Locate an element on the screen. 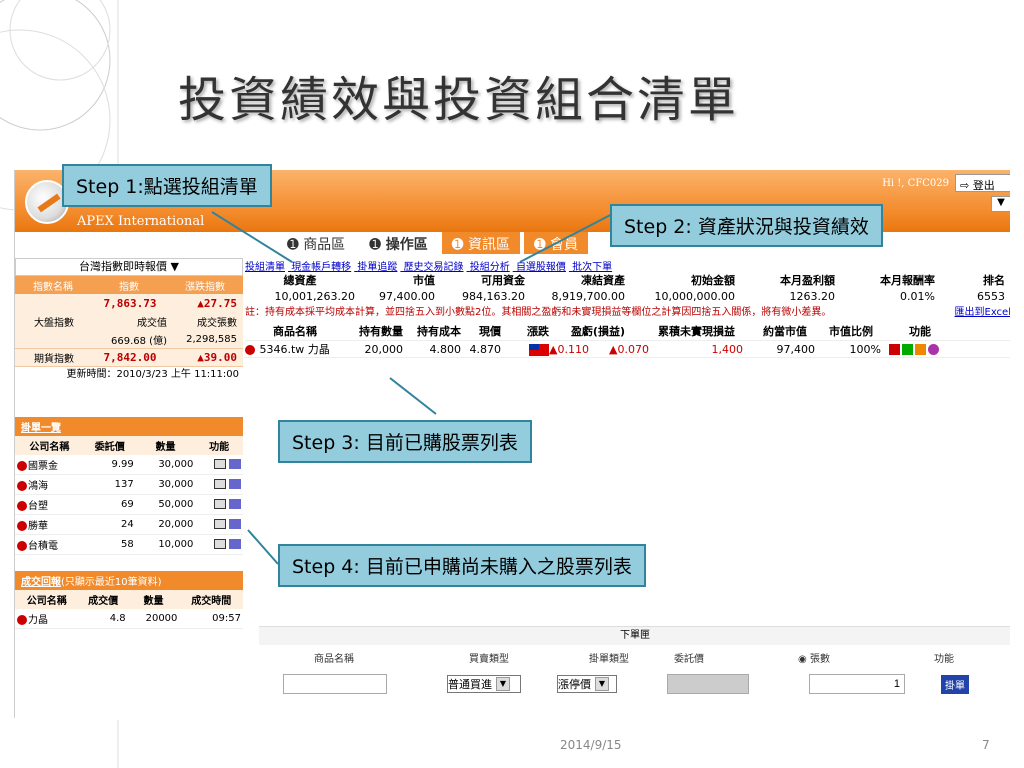 The width and height of the screenshot is (1024, 768). table-row: 力晶 4.8 20000 09:57 is located at coordinates (129, 619).